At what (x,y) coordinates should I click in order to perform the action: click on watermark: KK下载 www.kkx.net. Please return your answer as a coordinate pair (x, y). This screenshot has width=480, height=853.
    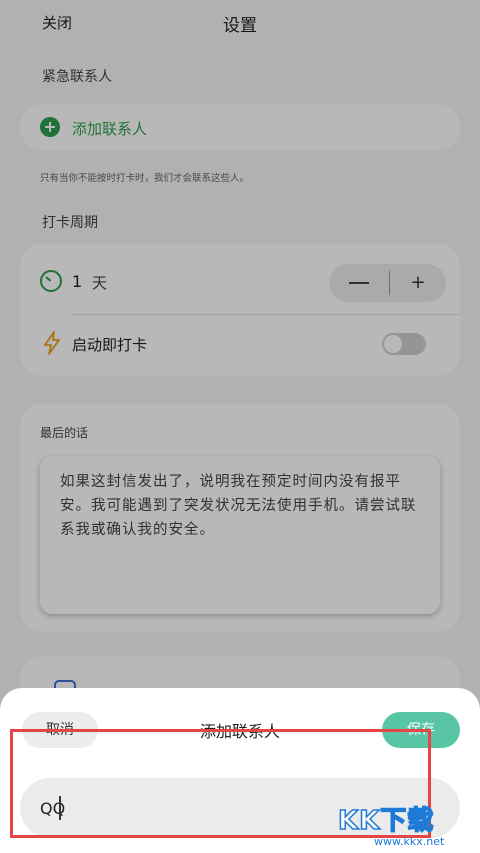
    Looking at the image, I should click on (406, 821).